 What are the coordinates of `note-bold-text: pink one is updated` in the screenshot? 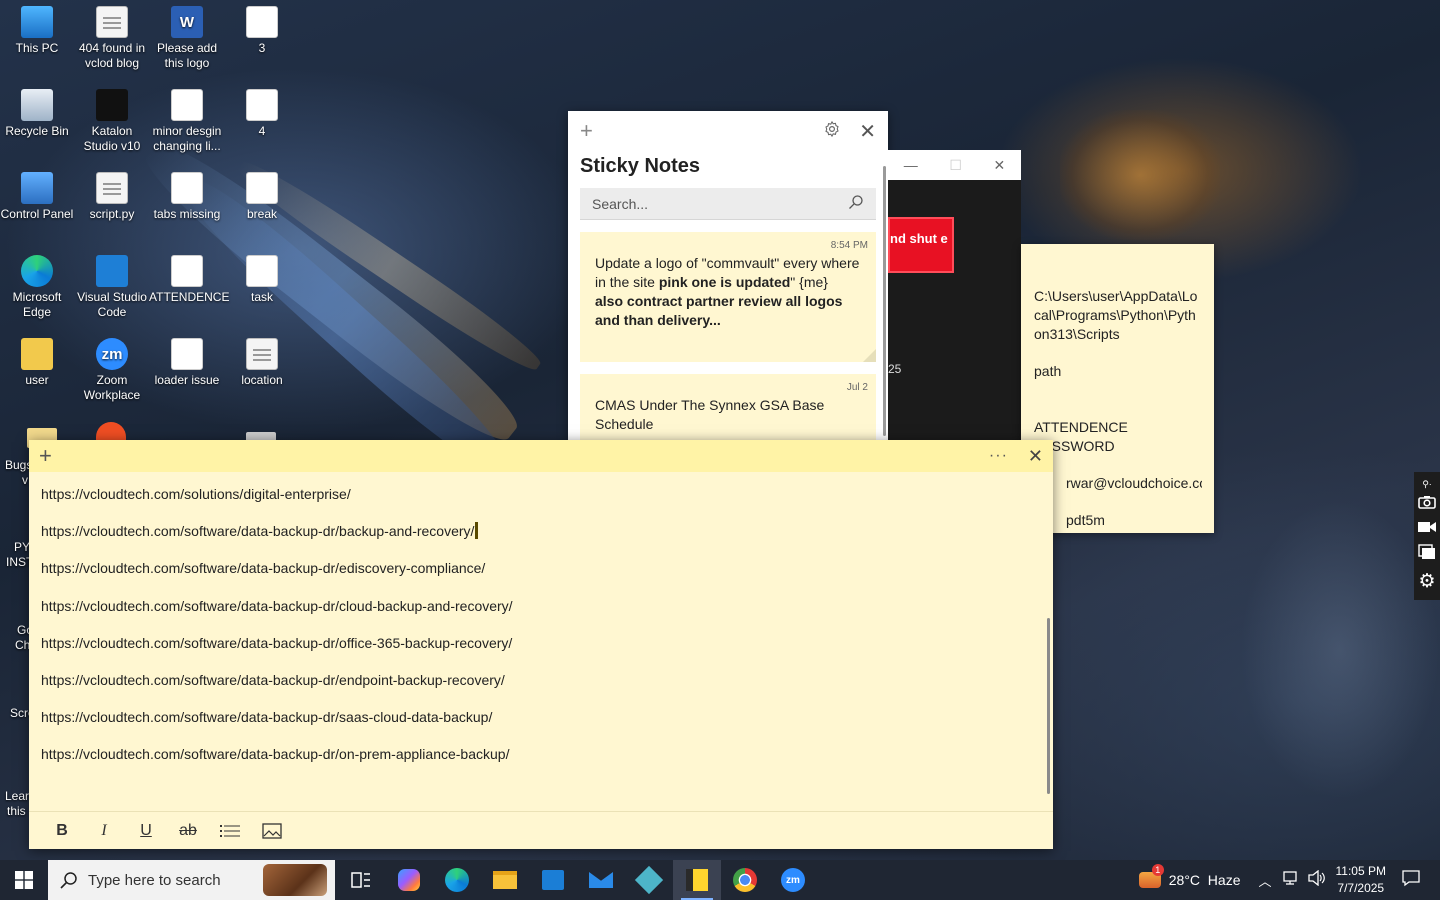 It's located at (724, 282).